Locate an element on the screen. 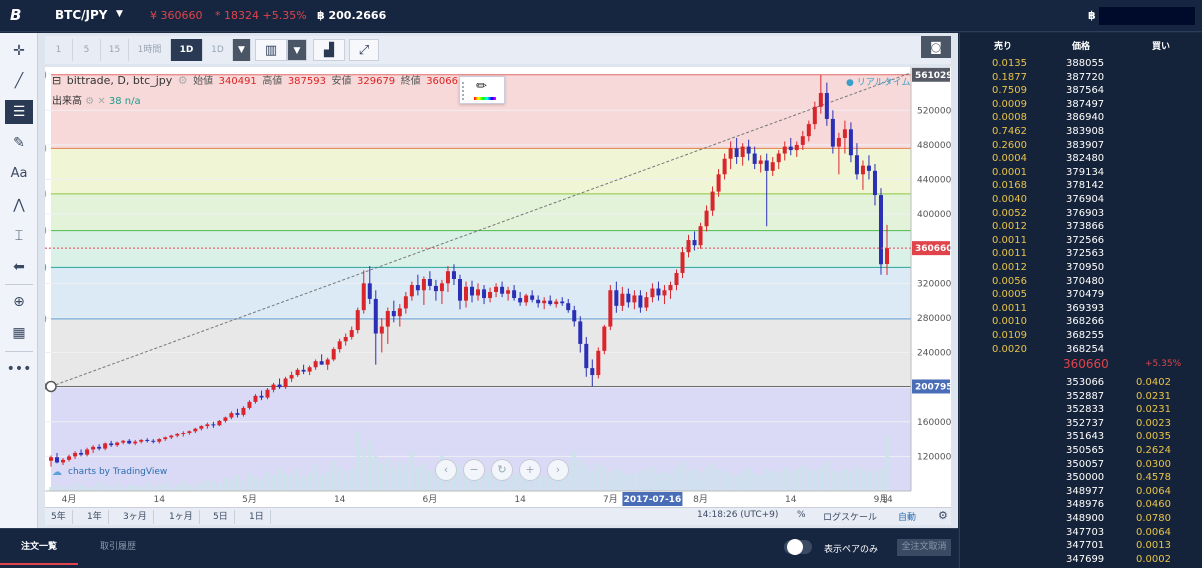  arrow-left-icon: ⬅ is located at coordinates (19, 267).